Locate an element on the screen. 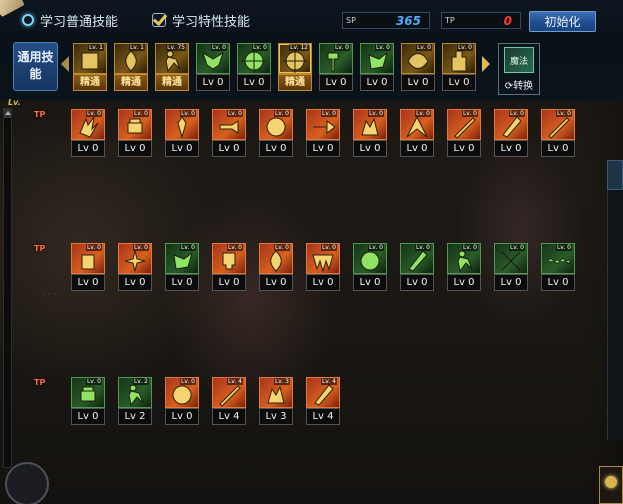 The width and height of the screenshot is (623, 504). fist-icon: Lv. 0 is located at coordinates (135, 124).